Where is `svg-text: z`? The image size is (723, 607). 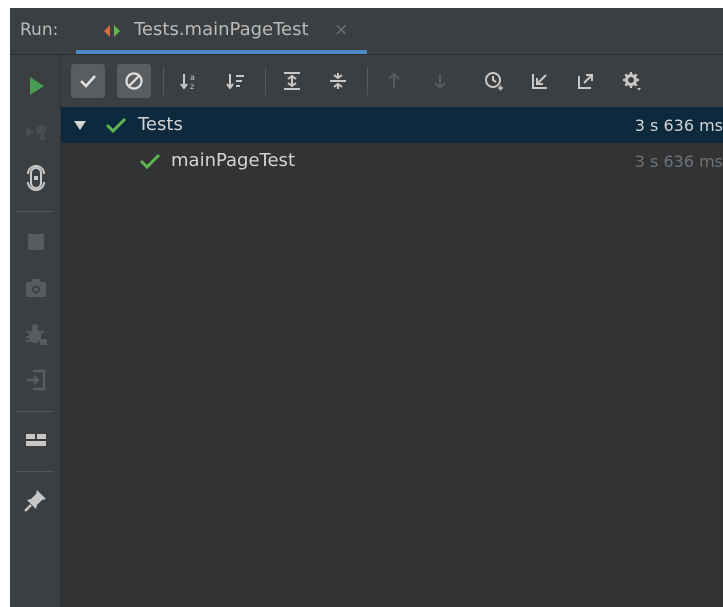
svg-text: z is located at coordinates (192, 86).